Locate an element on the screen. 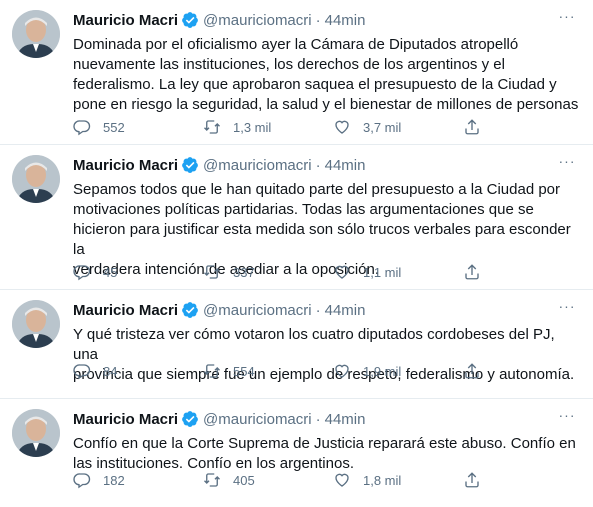  reply-count: 182 is located at coordinates (114, 480).